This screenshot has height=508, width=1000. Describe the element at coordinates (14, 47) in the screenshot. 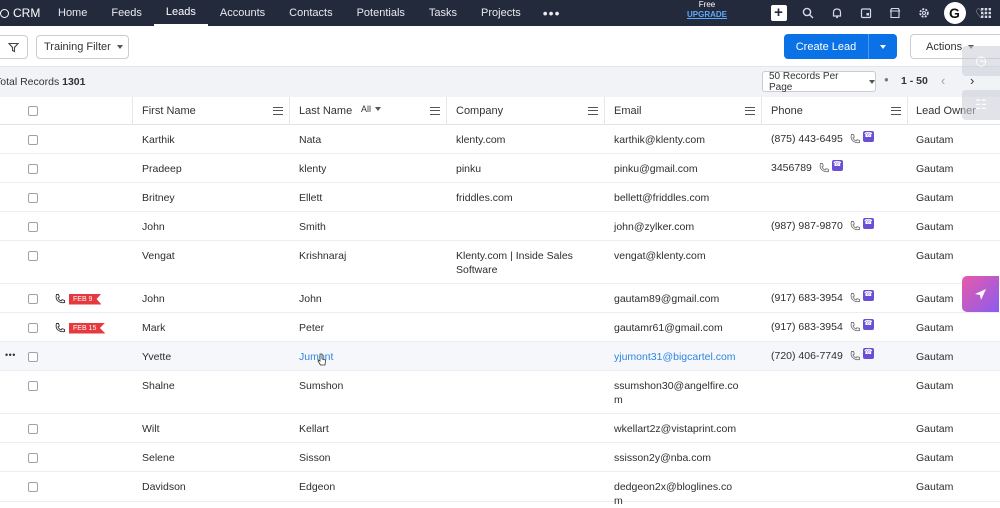

I see `filter-toggle-button` at that location.